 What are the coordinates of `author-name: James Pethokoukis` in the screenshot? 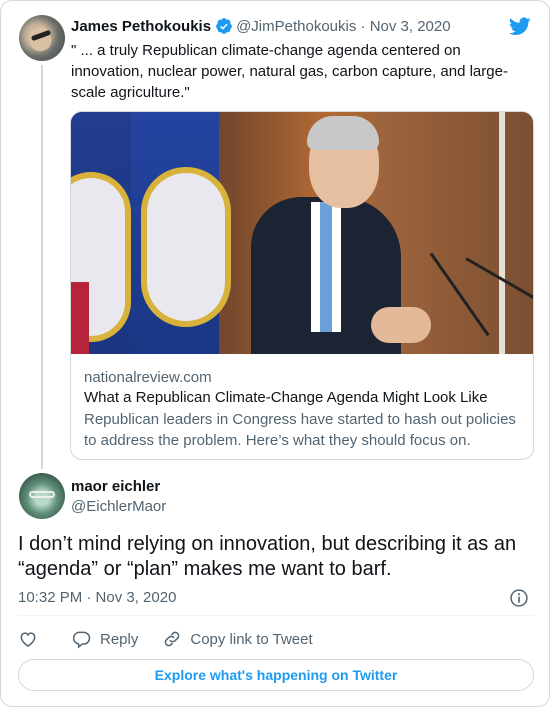 It's located at (141, 26).